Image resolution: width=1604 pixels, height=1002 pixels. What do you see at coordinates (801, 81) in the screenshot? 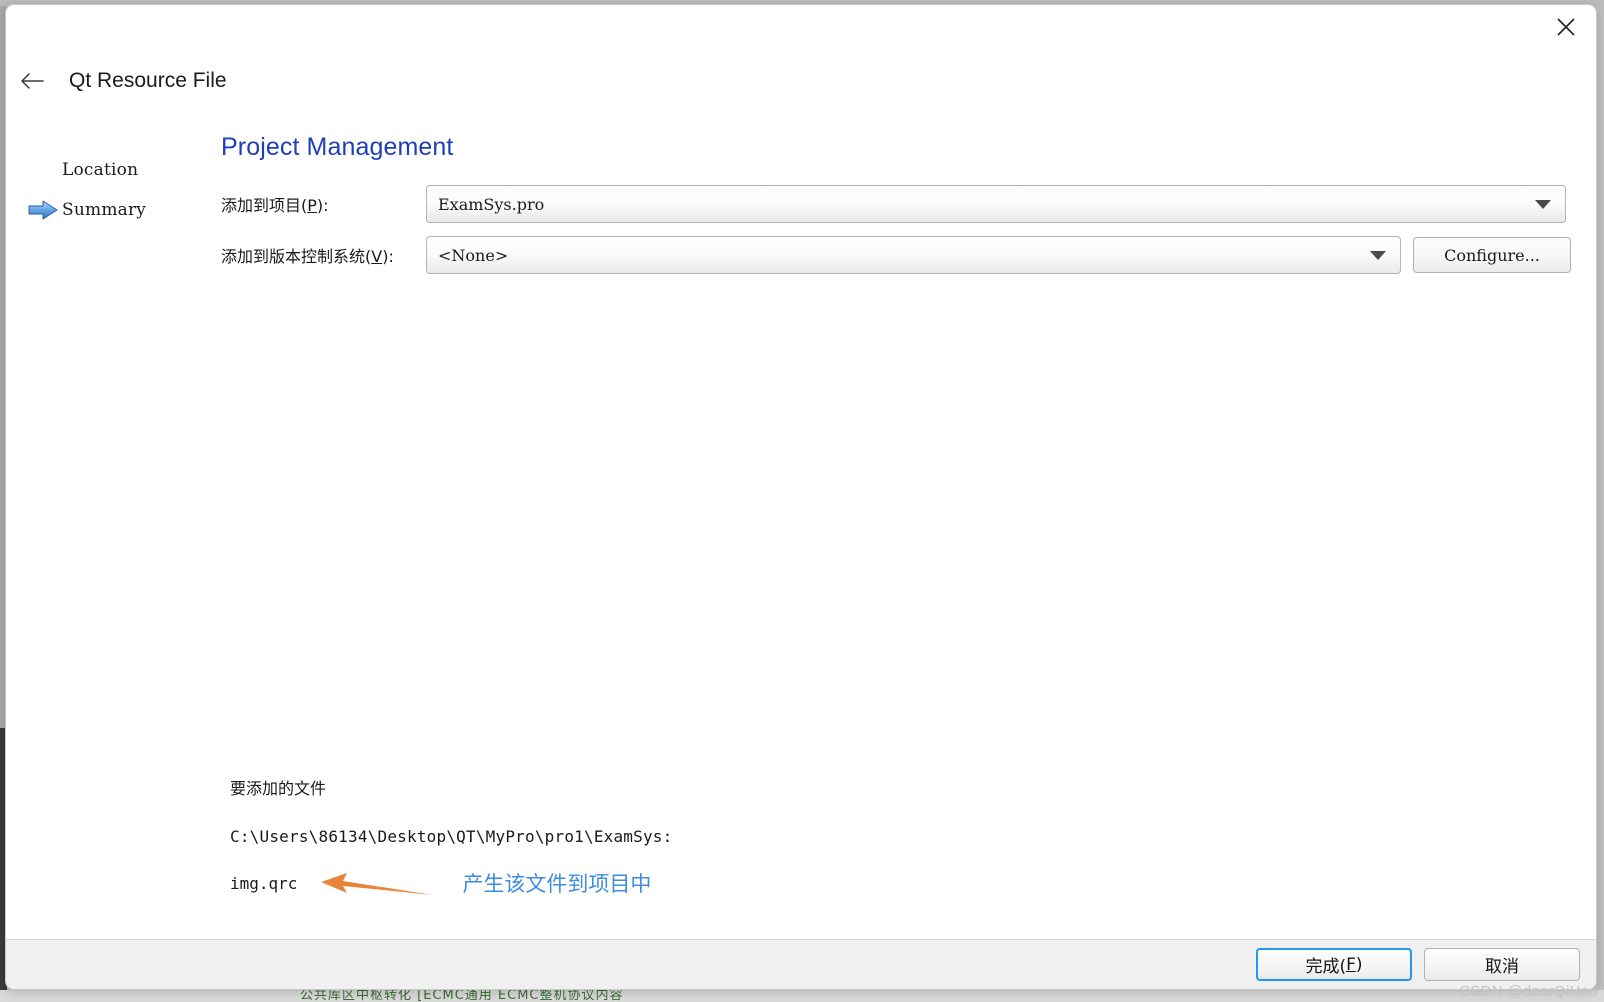
I see `dialog-titlebar: Qt Resource File` at bounding box center [801, 81].